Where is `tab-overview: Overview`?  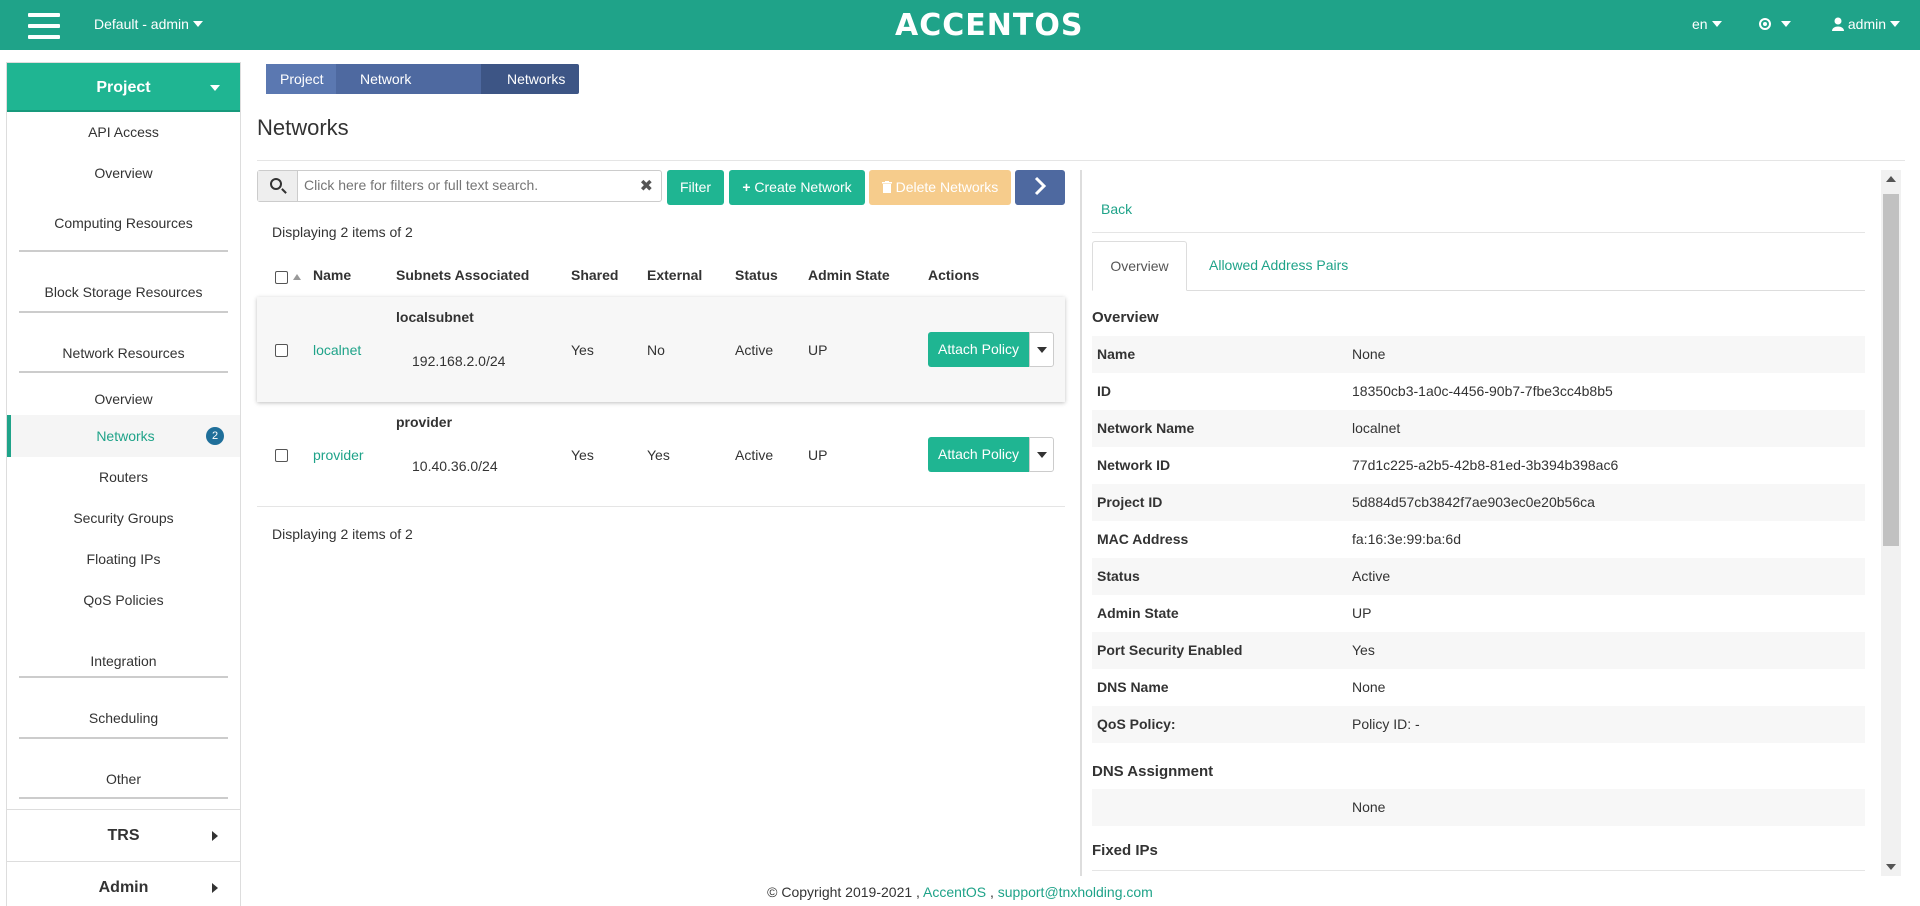 tab-overview: Overview is located at coordinates (1139, 266).